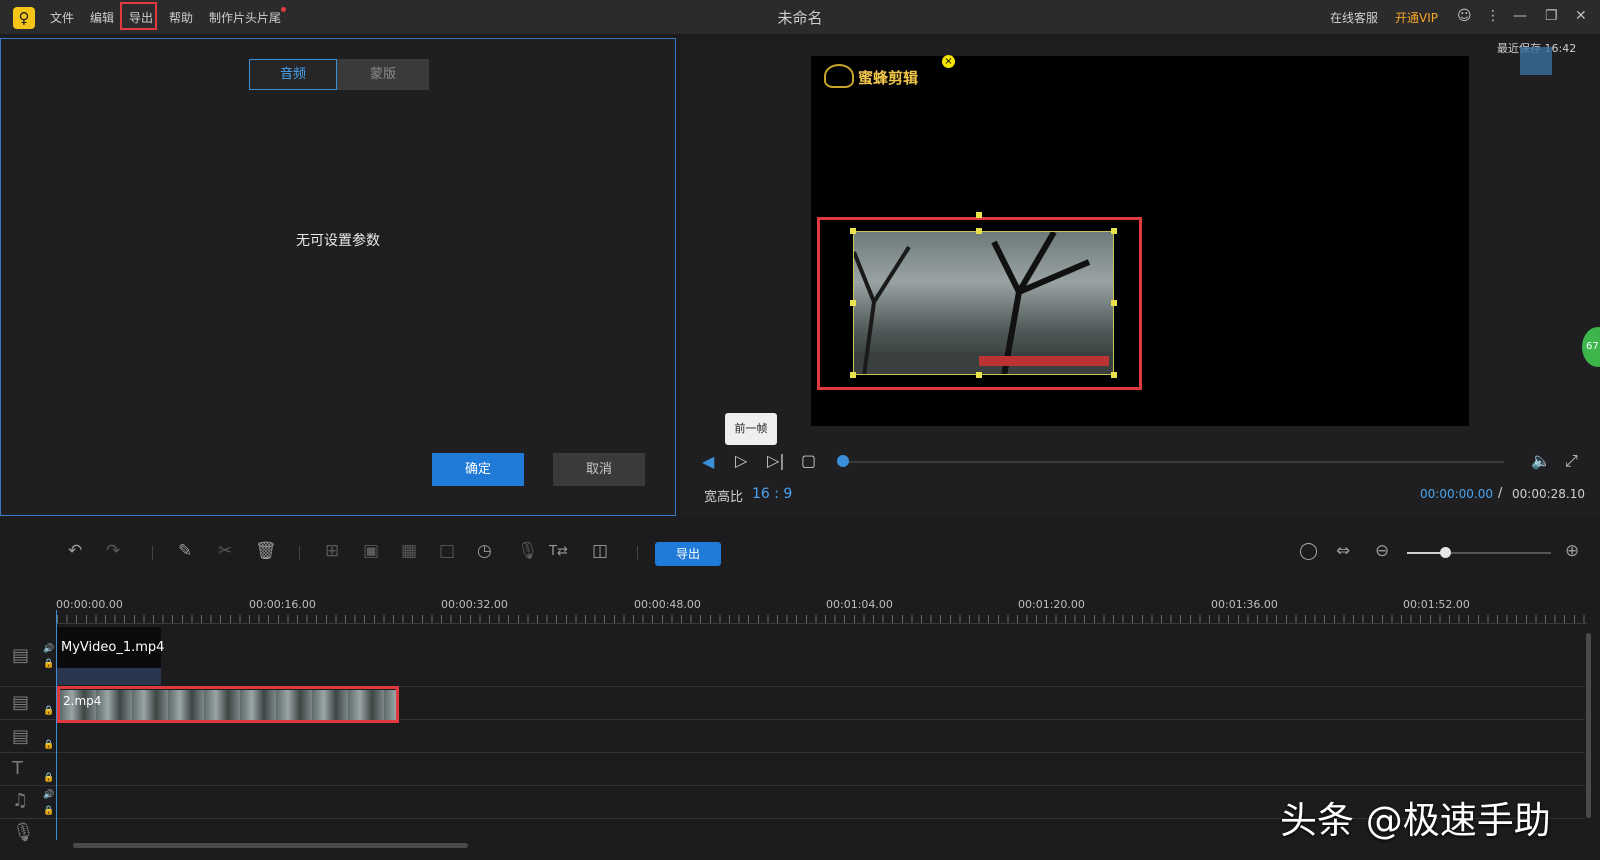 This screenshot has width=1600, height=860. Describe the element at coordinates (245, 17) in the screenshot. I see `menu-intro-outro: 制作片头片尾` at that location.